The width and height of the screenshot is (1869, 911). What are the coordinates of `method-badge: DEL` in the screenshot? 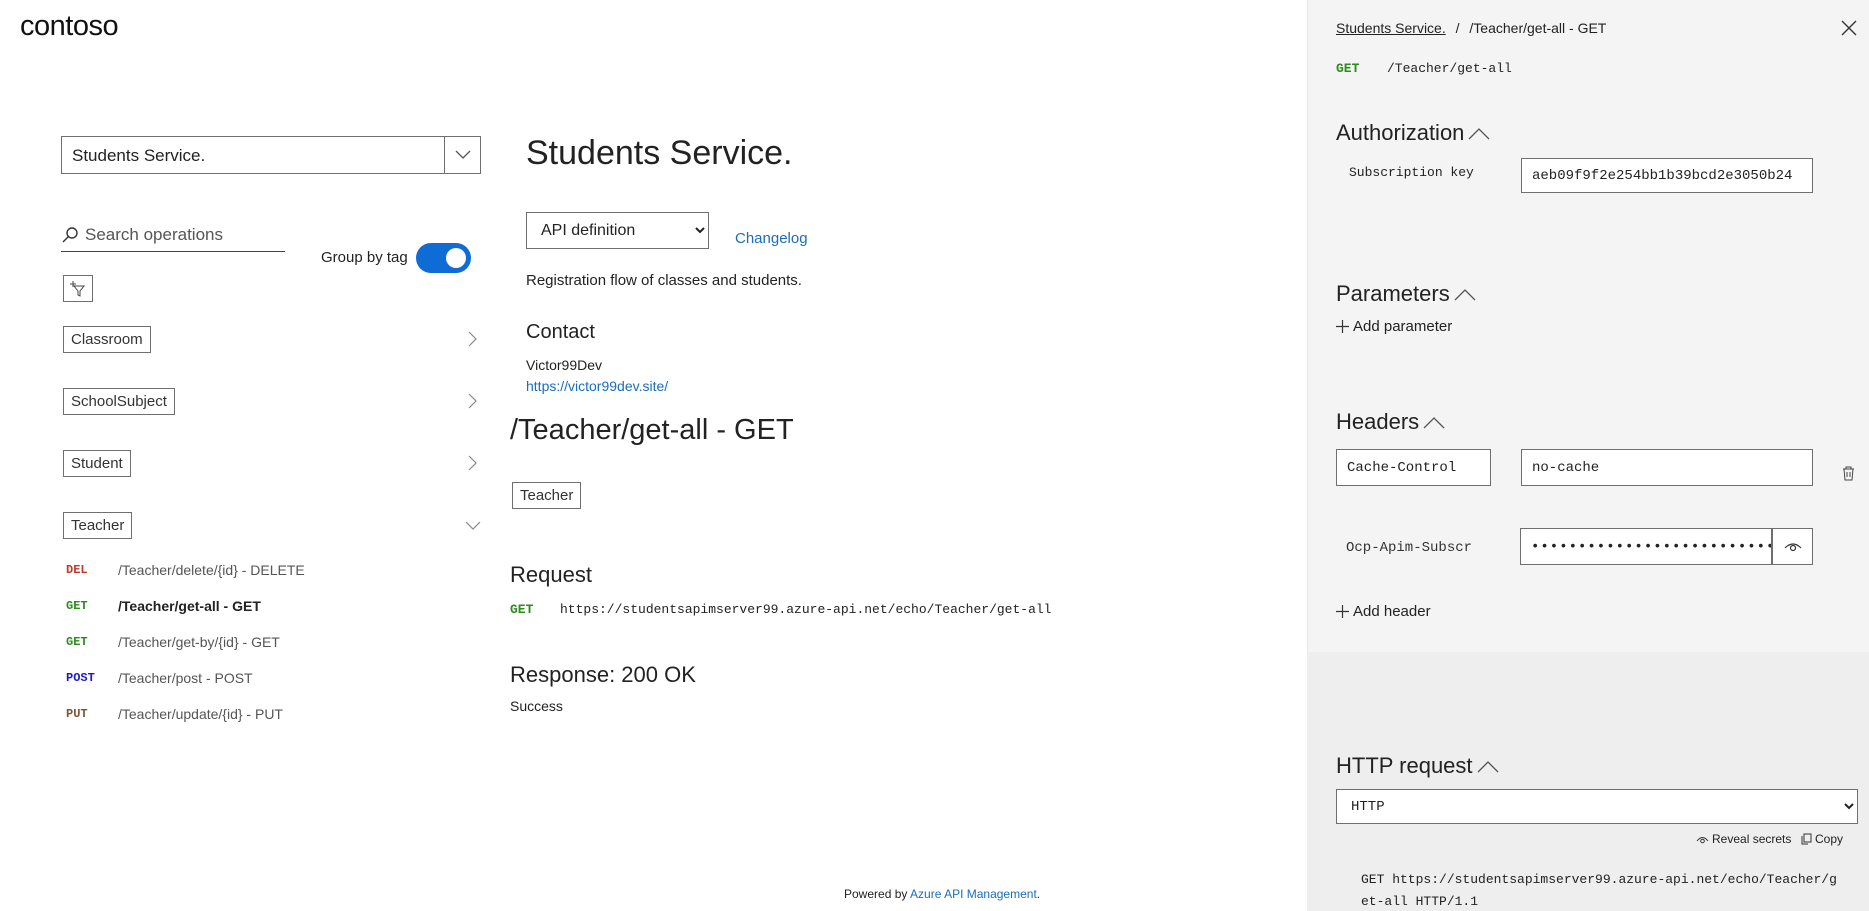 It's located at (77, 570).